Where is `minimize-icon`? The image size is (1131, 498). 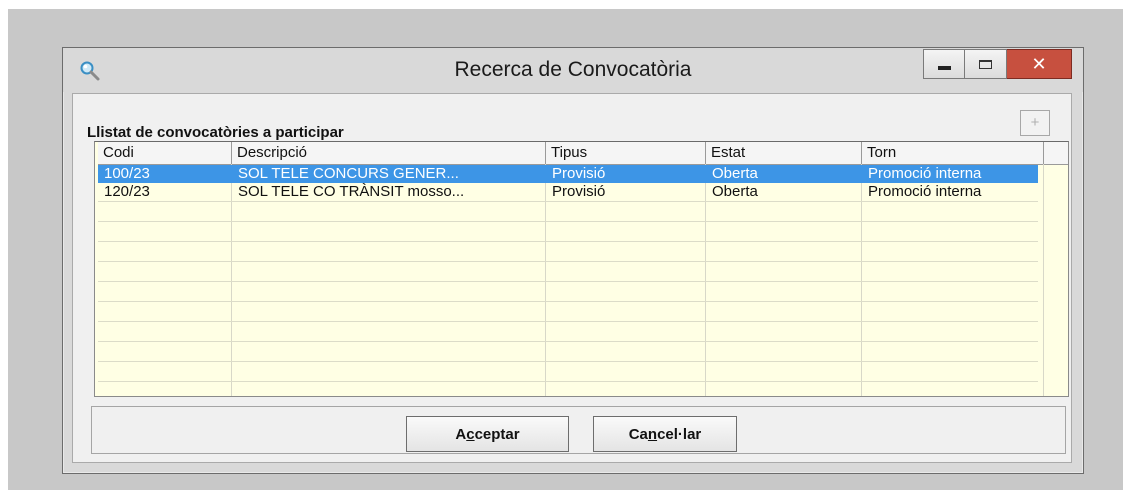
minimize-icon is located at coordinates (944, 68).